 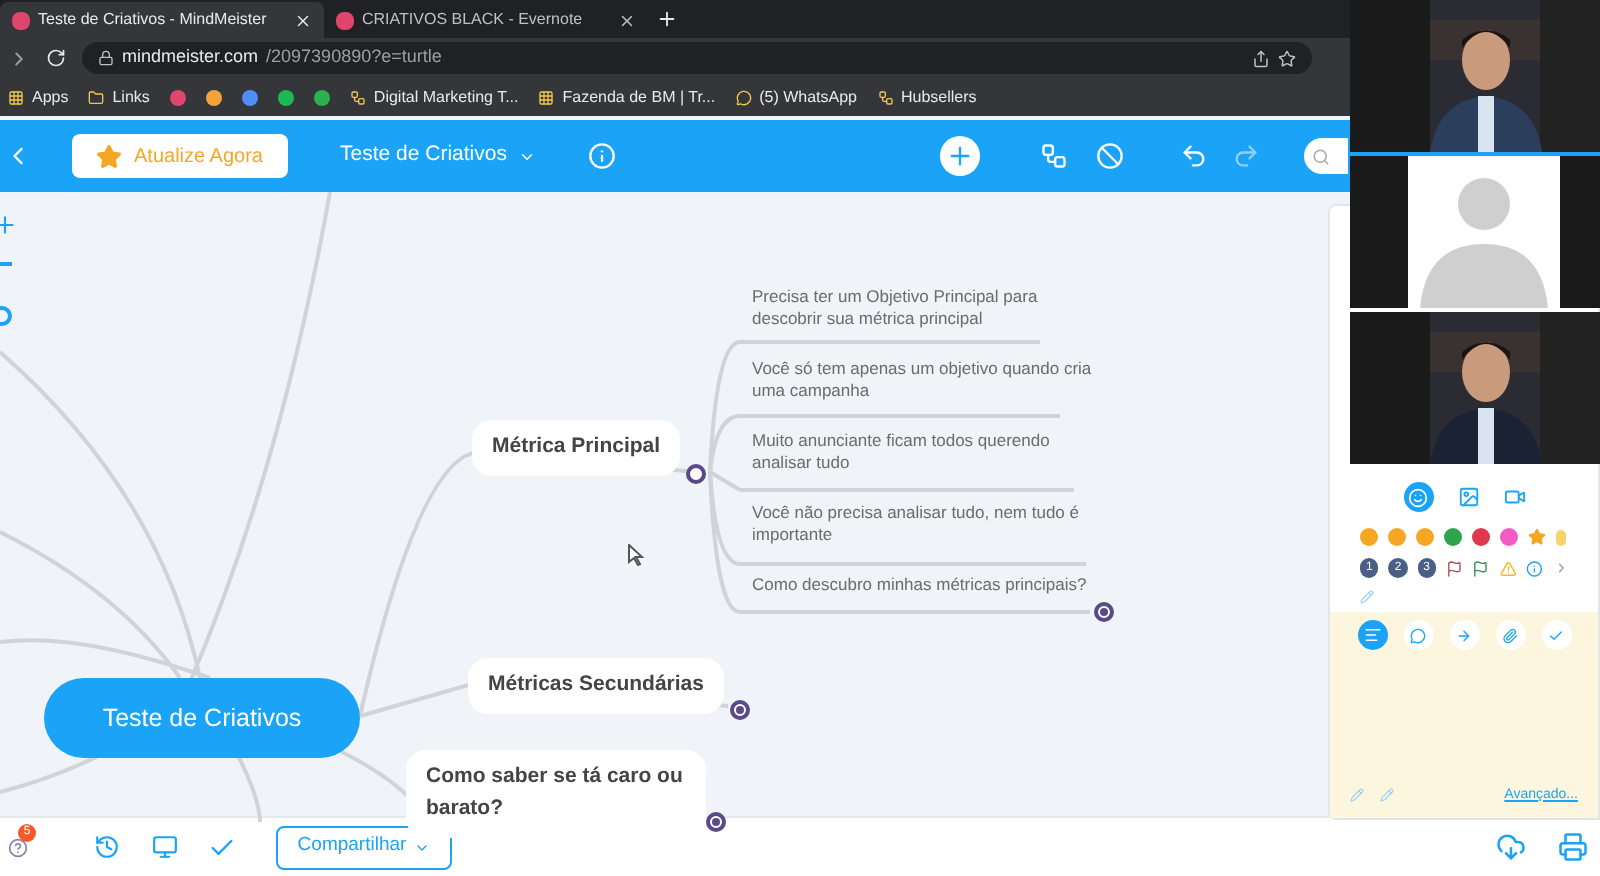 I want to click on note-text: Você só tem apenas um objetivo quando cria uma campanha, so click(x=923, y=380).